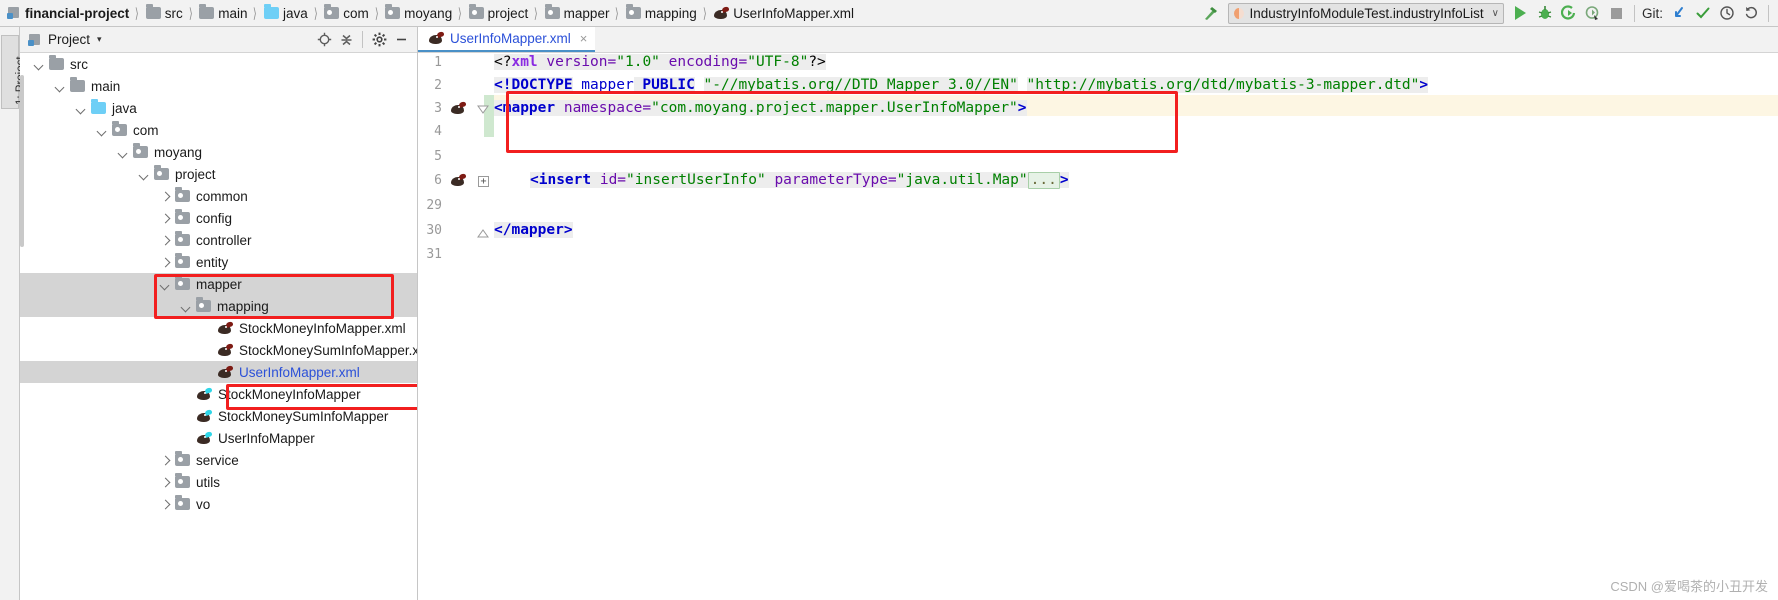 The height and width of the screenshot is (600, 1778). I want to click on code-line-1: <?xml version="1.0" encoding="UTF-8"?>, so click(660, 62).